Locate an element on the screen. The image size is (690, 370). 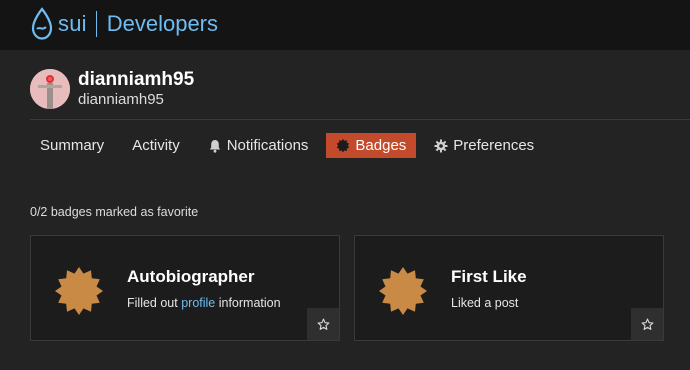
badge-icon is located at coordinates (343, 145).